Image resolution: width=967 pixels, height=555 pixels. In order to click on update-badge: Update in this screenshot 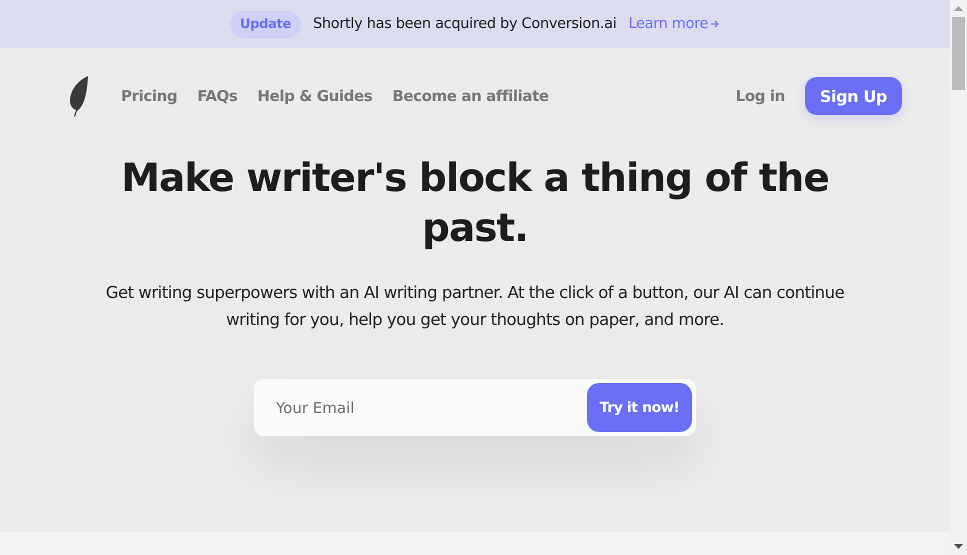, I will do `click(265, 24)`.